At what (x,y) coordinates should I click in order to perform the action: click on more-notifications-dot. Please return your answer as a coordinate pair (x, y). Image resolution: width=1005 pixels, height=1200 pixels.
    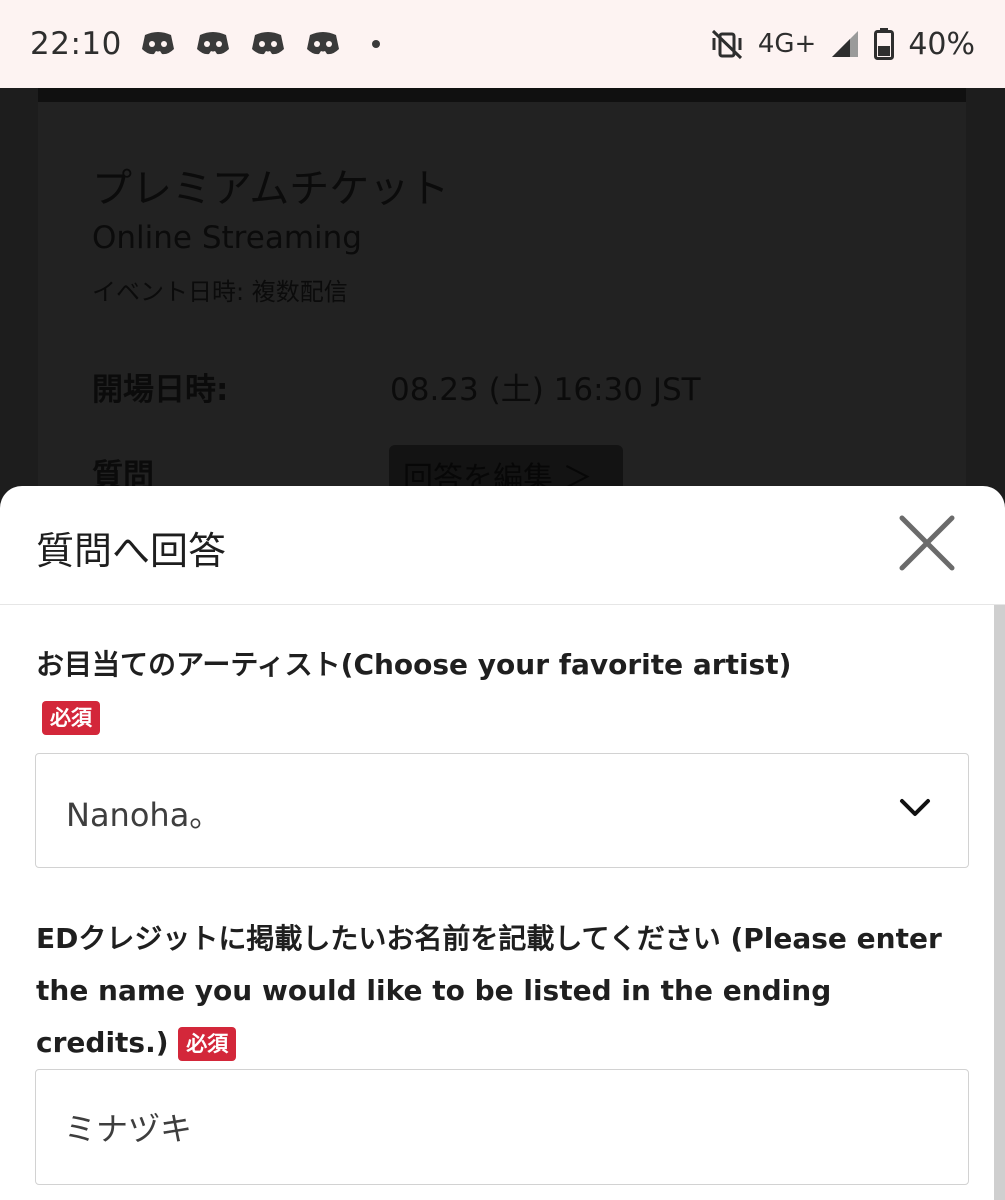
    Looking at the image, I should click on (375, 44).